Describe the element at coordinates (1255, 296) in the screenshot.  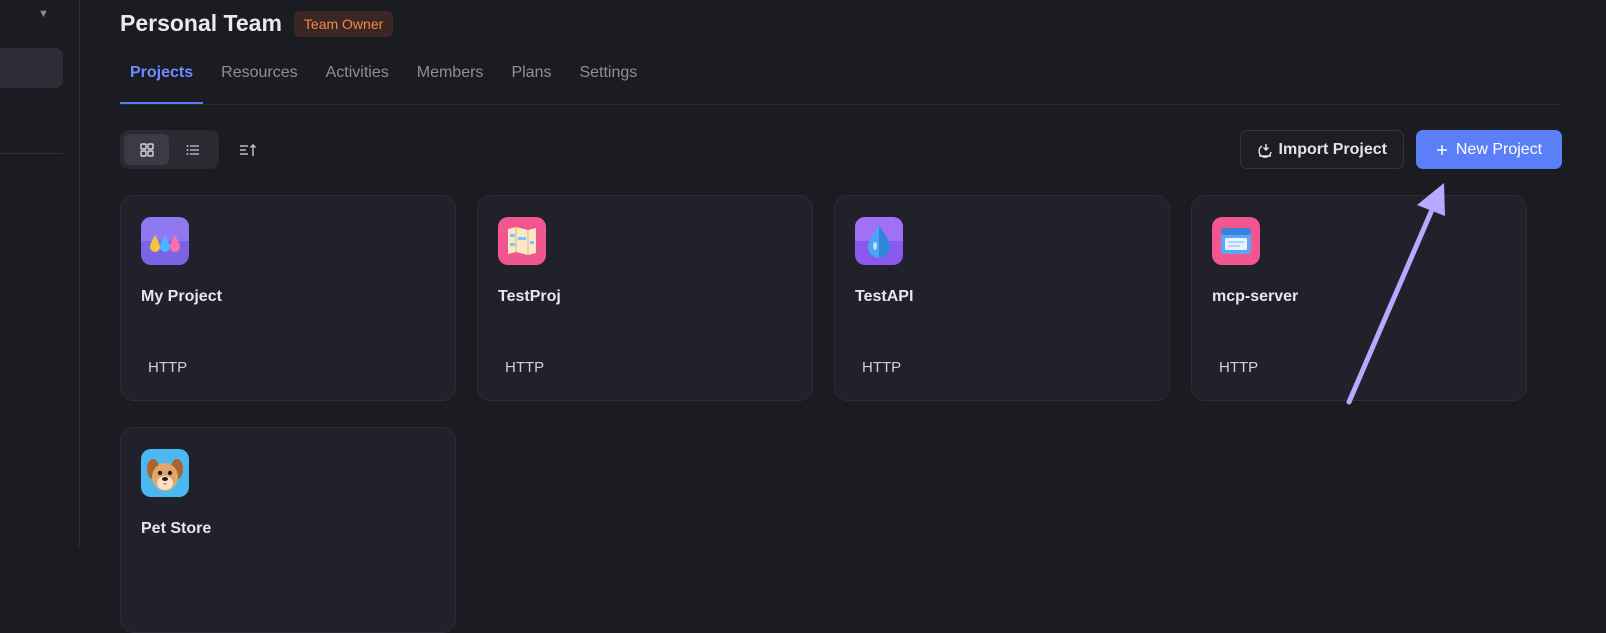
I see `project-name: mcp-server` at that location.